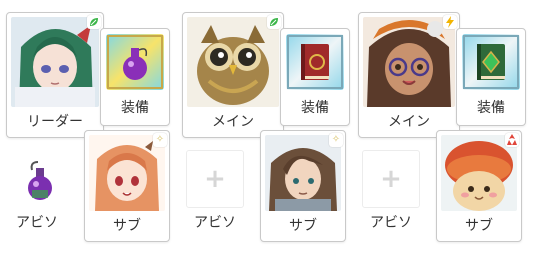 Image resolution: width=535 pixels, height=257 pixels. What do you see at coordinates (127, 186) in the screenshot?
I see `sub-character-card-1: ✧ サブ` at bounding box center [127, 186].